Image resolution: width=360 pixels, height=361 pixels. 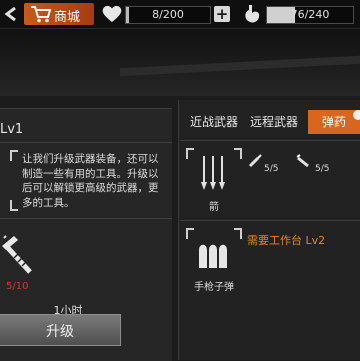 I want to click on item-arrows: 箭, so click(x=214, y=180).